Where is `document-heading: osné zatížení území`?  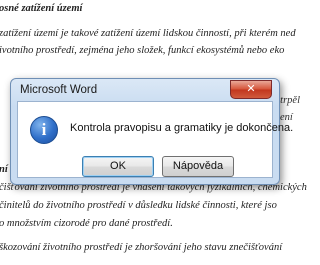 document-heading: osné zatížení území is located at coordinates (41, 8).